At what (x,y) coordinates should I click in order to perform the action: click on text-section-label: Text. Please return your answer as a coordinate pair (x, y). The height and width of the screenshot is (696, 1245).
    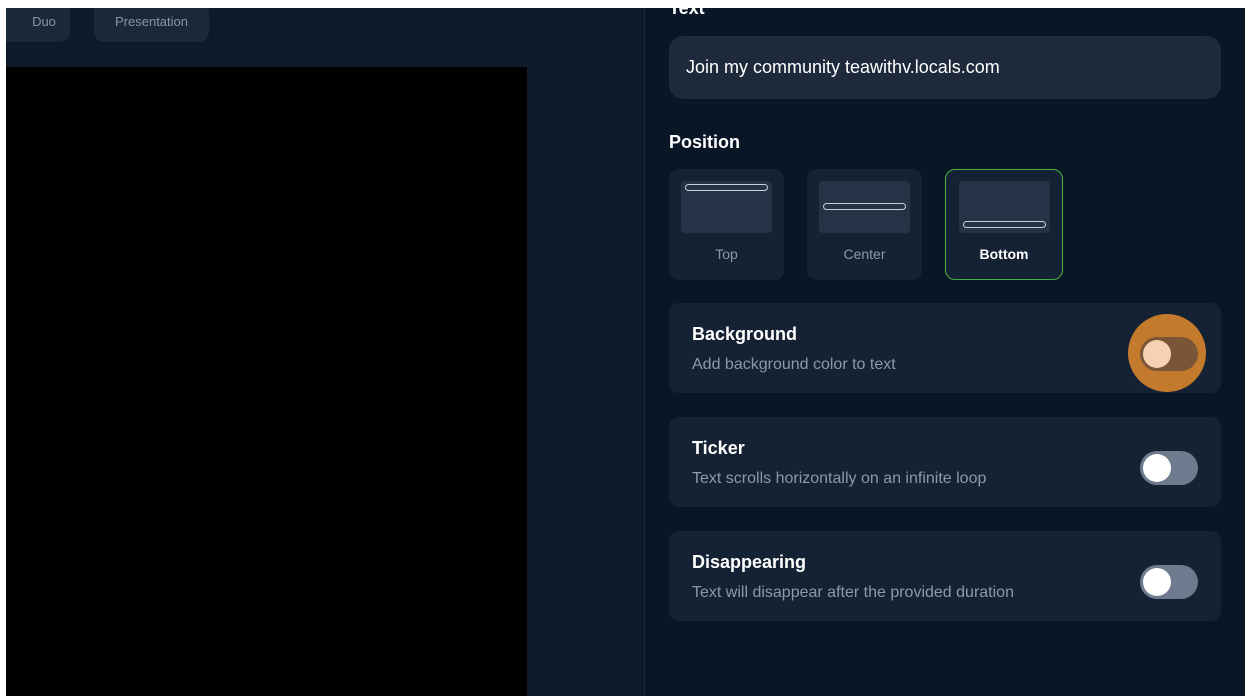
    Looking at the image, I should click on (687, 13).